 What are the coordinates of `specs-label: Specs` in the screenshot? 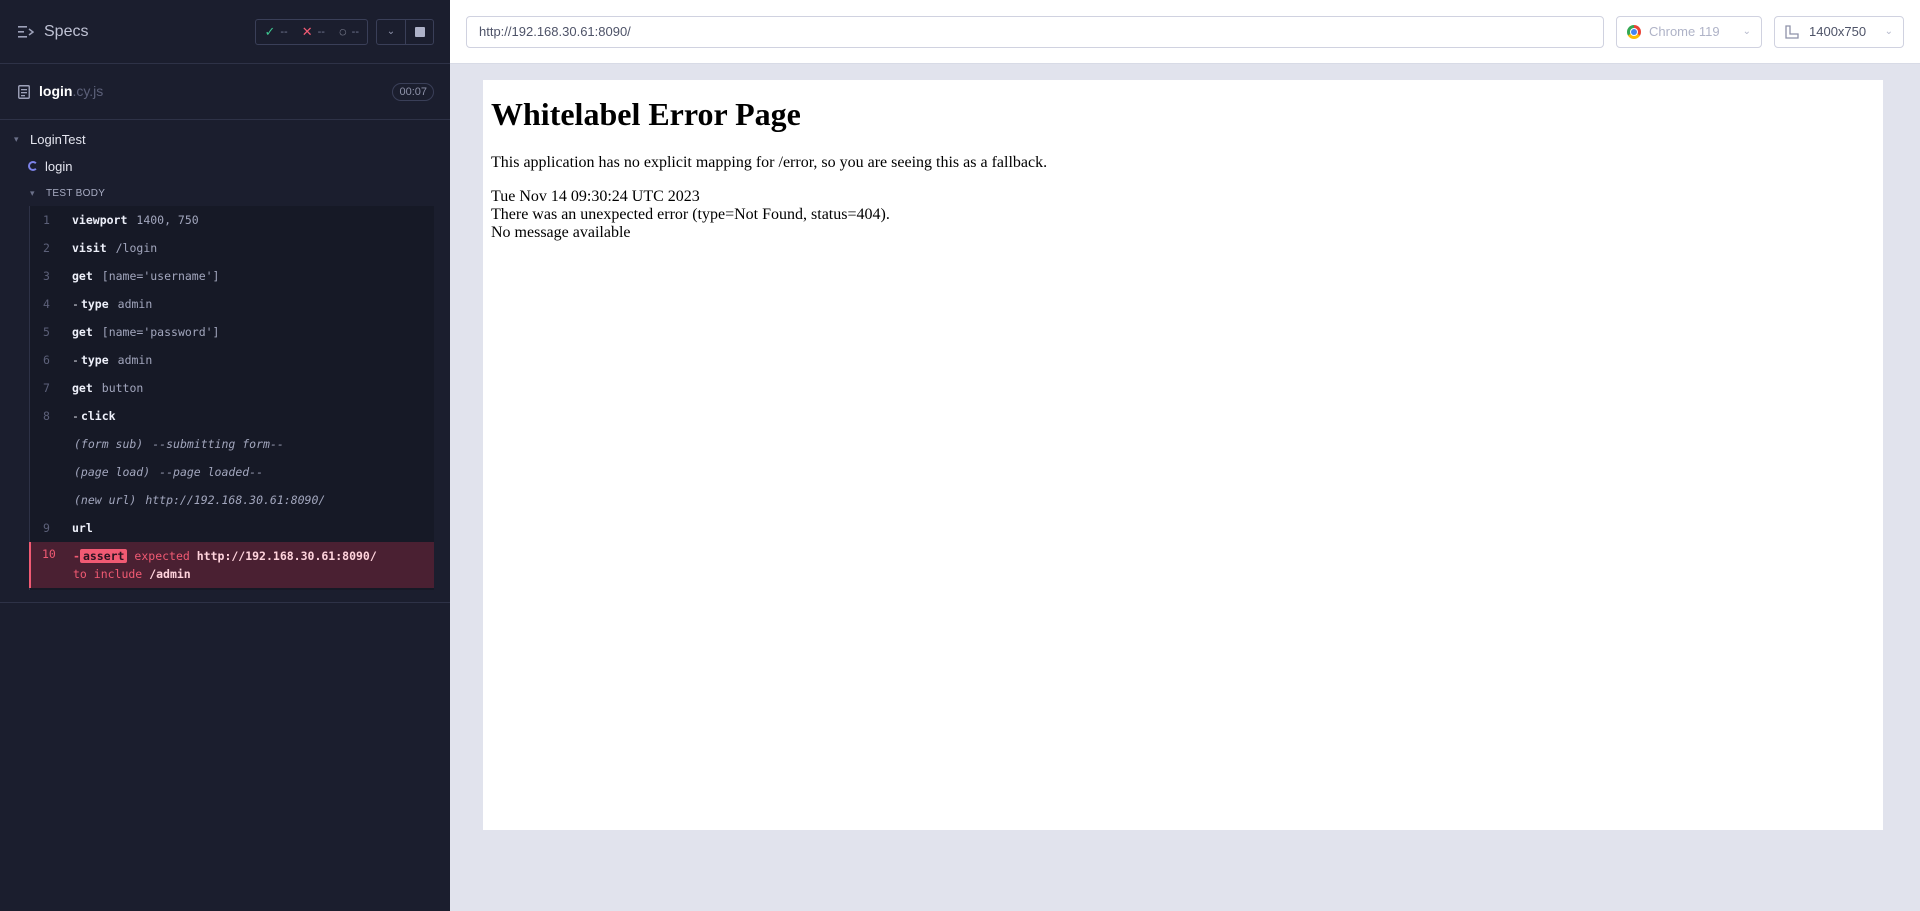 It's located at (66, 31).